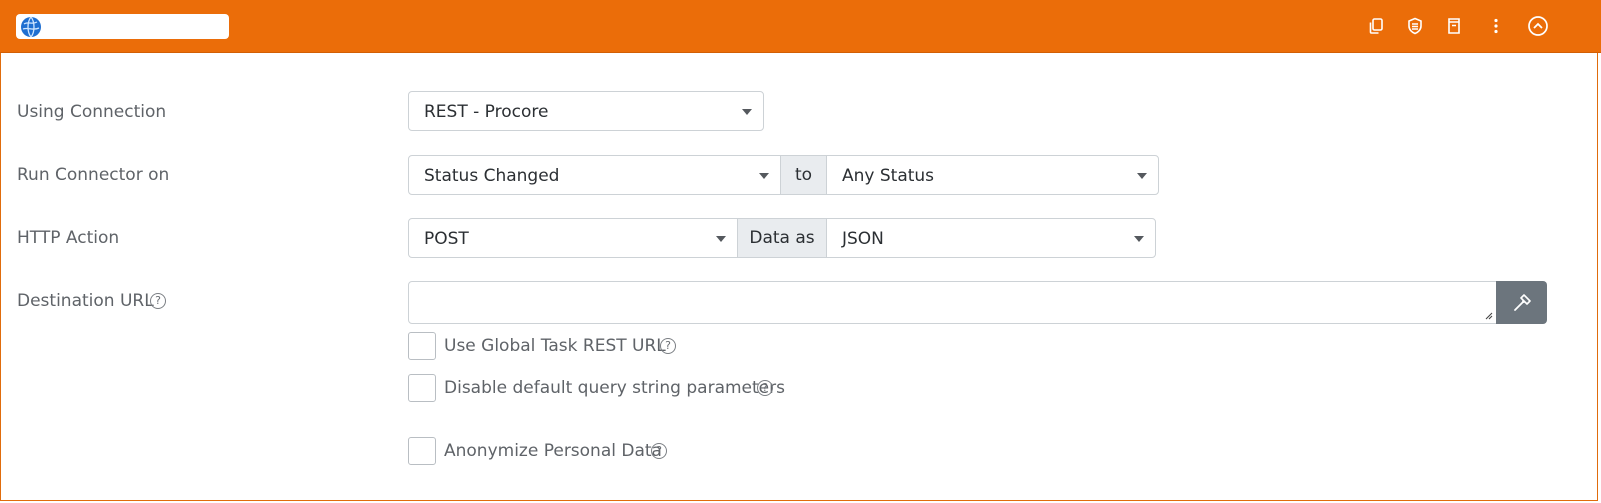 Image resolution: width=1601 pixels, height=503 pixels. What do you see at coordinates (952, 302) in the screenshot?
I see `destination-url-input` at bounding box center [952, 302].